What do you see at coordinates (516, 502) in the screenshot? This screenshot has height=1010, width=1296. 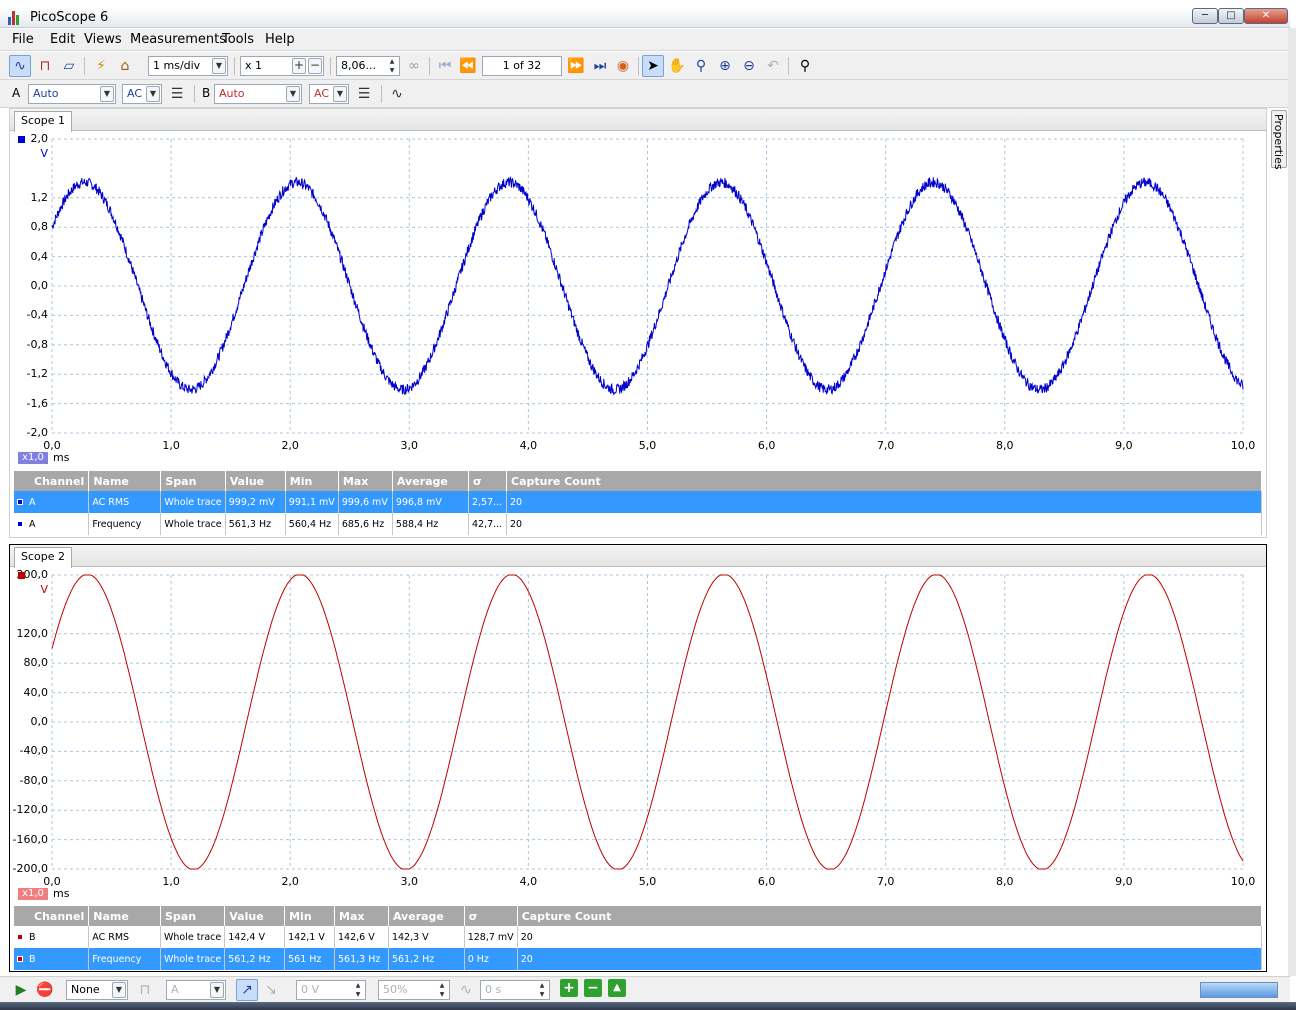 I see `table-cell: 20` at bounding box center [516, 502].